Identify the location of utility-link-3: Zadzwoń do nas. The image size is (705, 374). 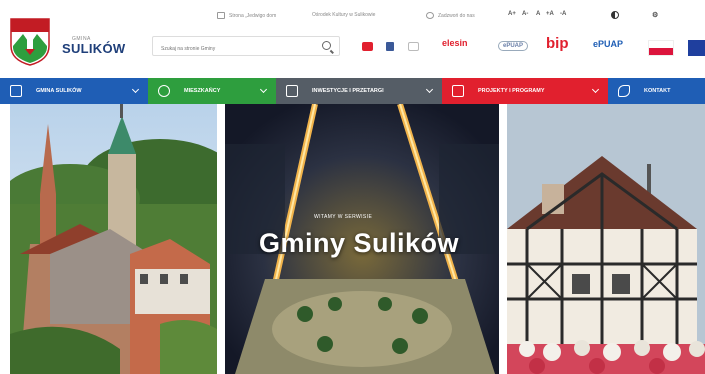
(450, 15).